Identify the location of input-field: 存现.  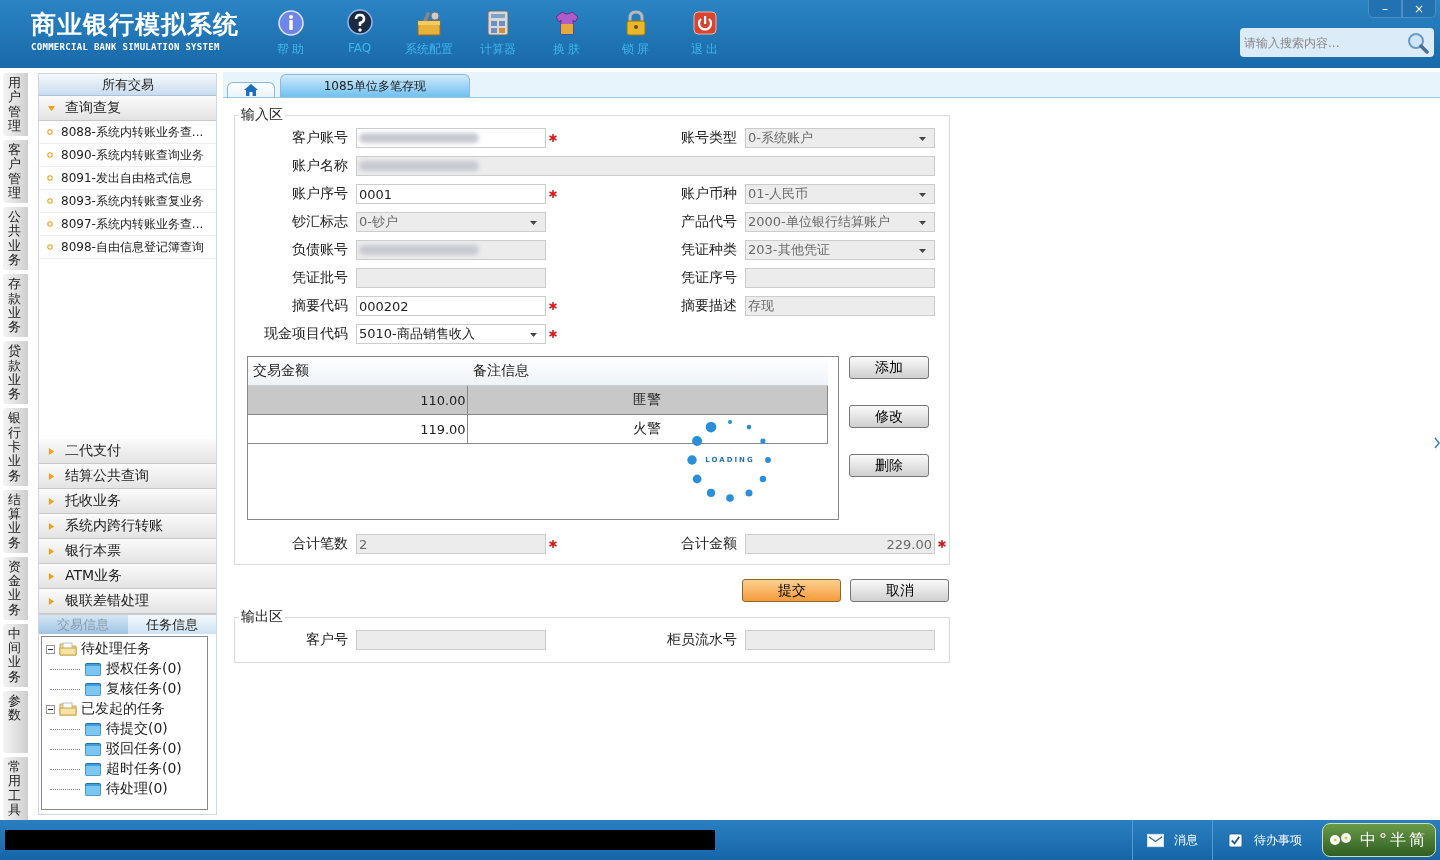
(840, 306).